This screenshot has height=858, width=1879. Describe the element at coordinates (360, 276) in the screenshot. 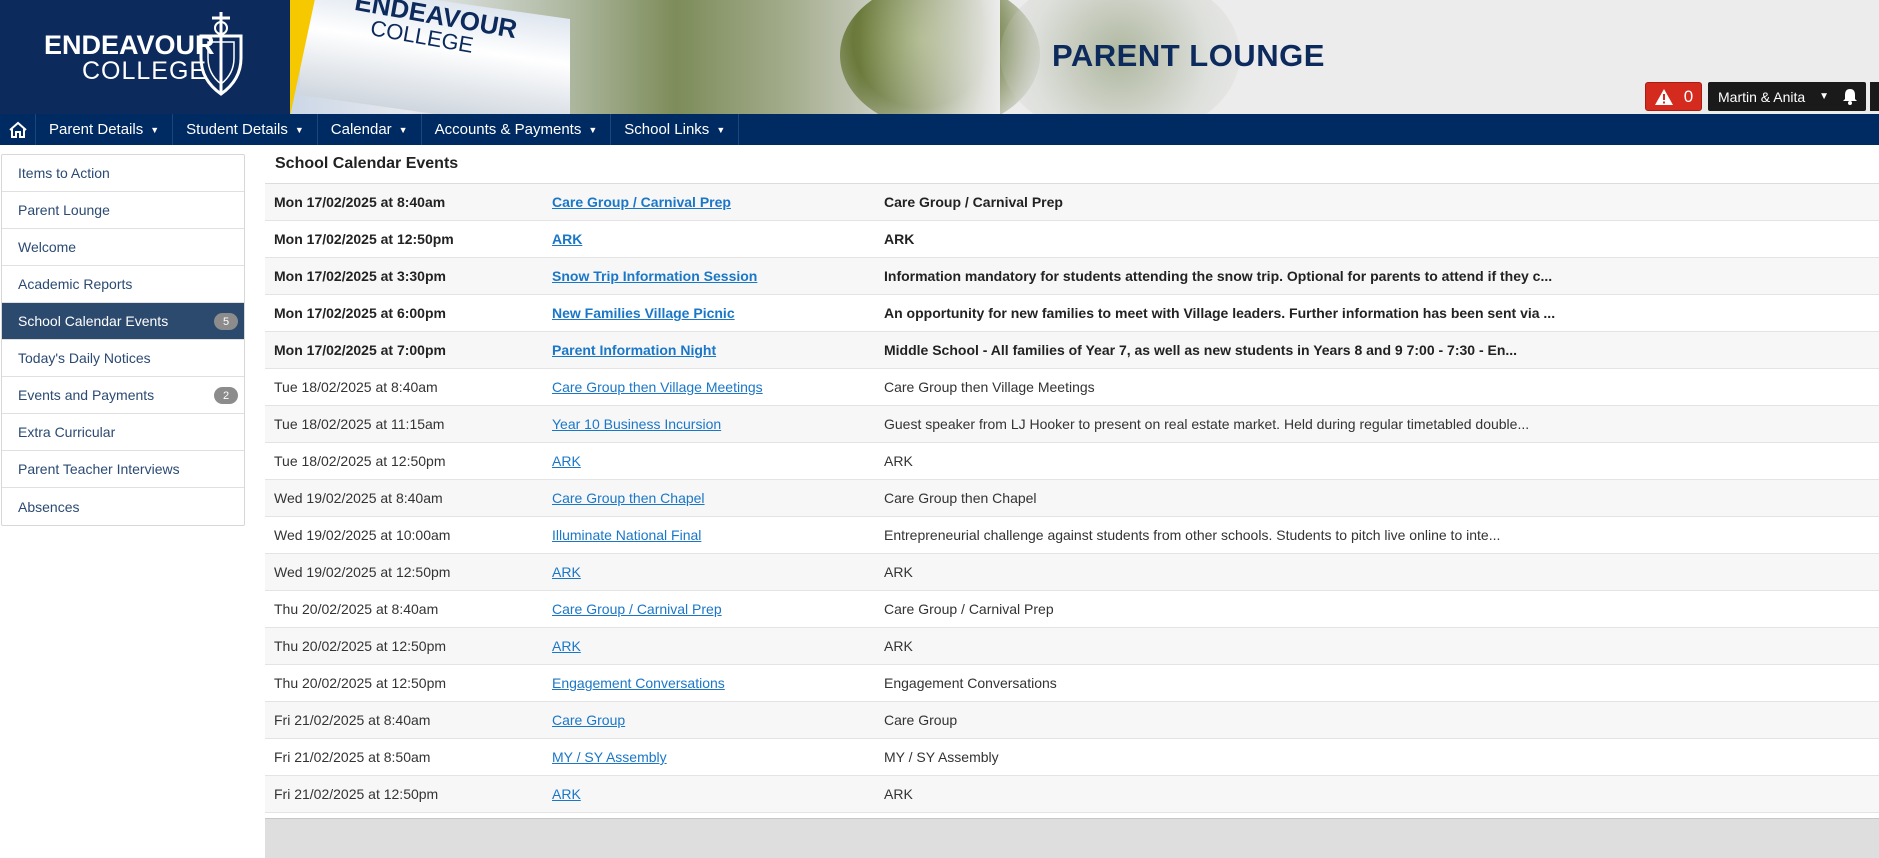

I see `event-date: Mon 17/02/2025 at 3:30pm` at that location.